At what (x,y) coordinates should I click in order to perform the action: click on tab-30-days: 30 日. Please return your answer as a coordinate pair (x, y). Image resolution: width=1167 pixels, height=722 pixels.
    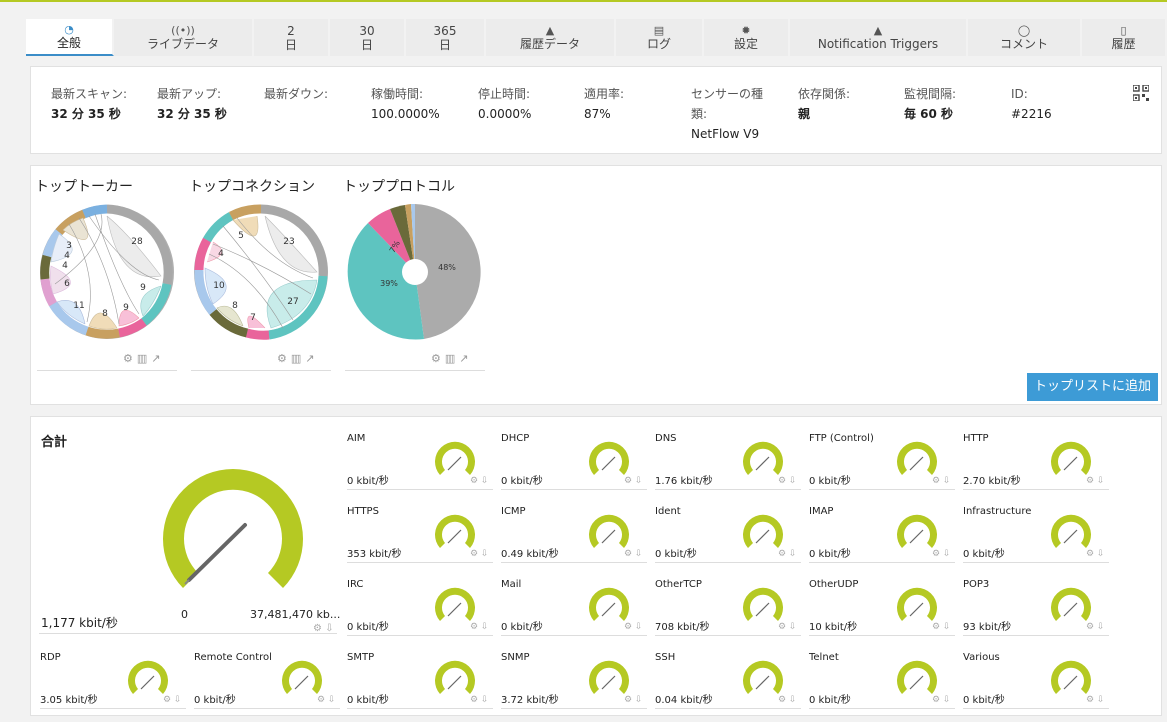
    Looking at the image, I should click on (368, 37).